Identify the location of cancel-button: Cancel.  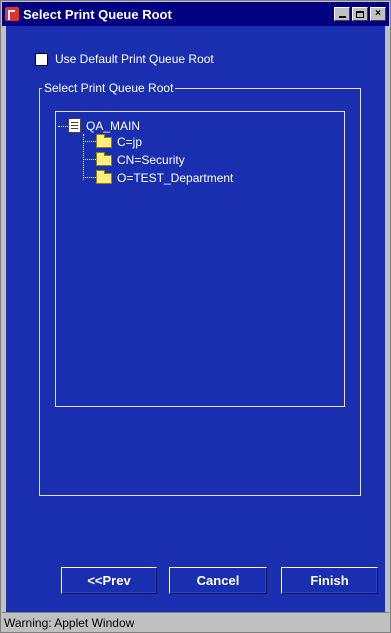
(218, 580).